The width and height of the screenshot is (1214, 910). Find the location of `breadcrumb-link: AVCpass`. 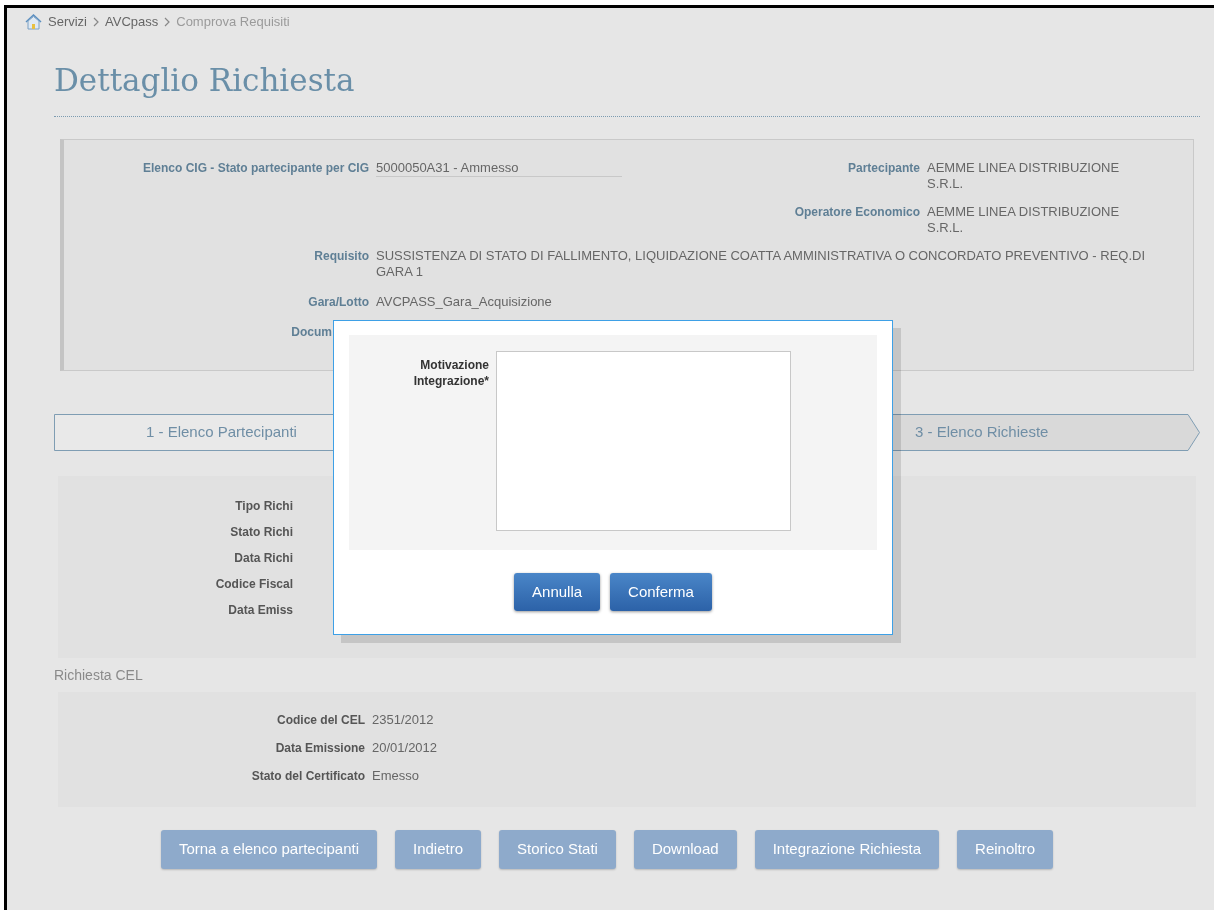

breadcrumb-link: AVCpass is located at coordinates (132, 22).